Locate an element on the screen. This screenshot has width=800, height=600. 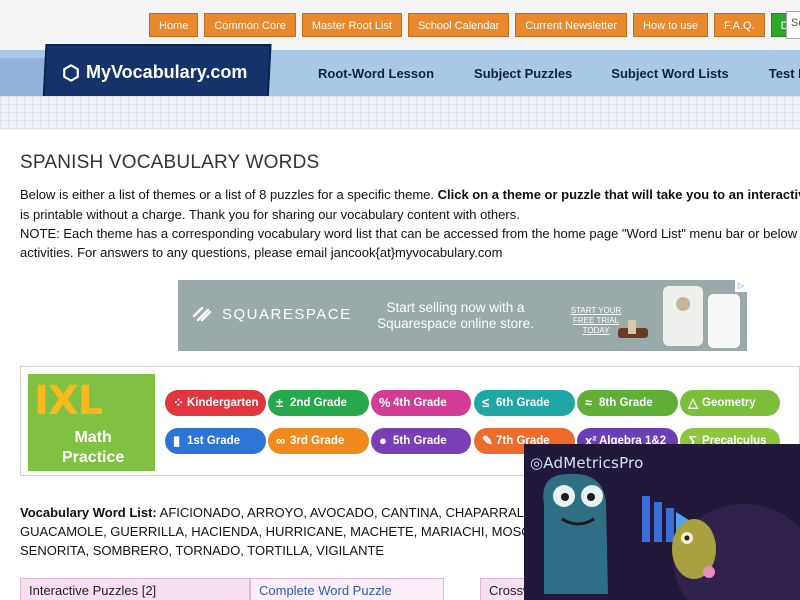
grade-label: 5th Grade is located at coordinates (420, 441).